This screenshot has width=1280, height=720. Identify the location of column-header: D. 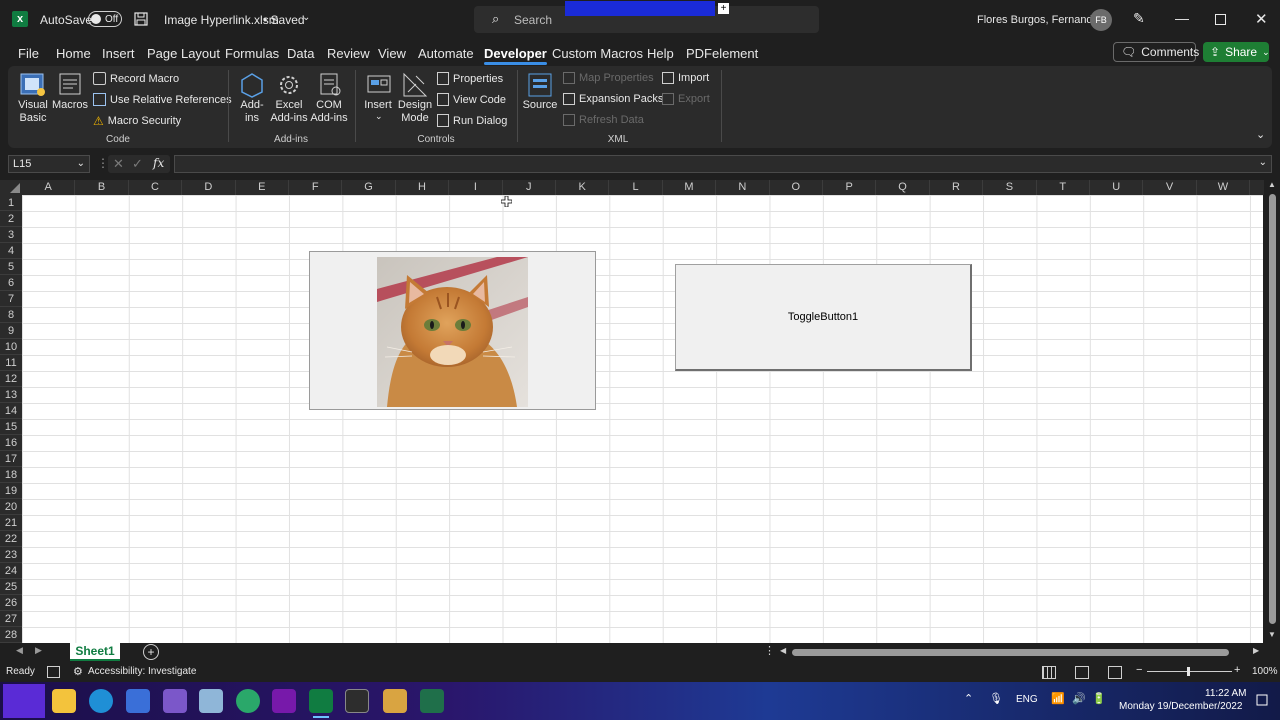
(209, 187).